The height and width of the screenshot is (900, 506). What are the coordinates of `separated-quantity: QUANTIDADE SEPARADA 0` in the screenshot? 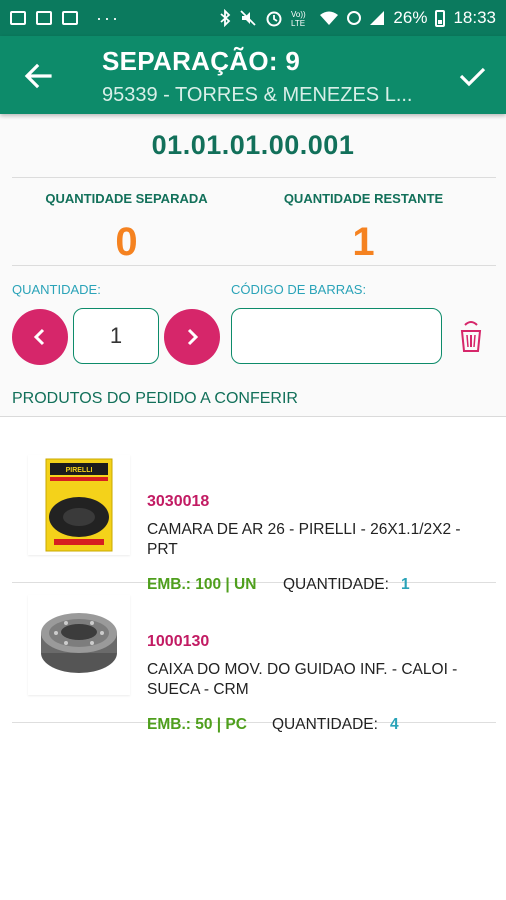 It's located at (126, 228).